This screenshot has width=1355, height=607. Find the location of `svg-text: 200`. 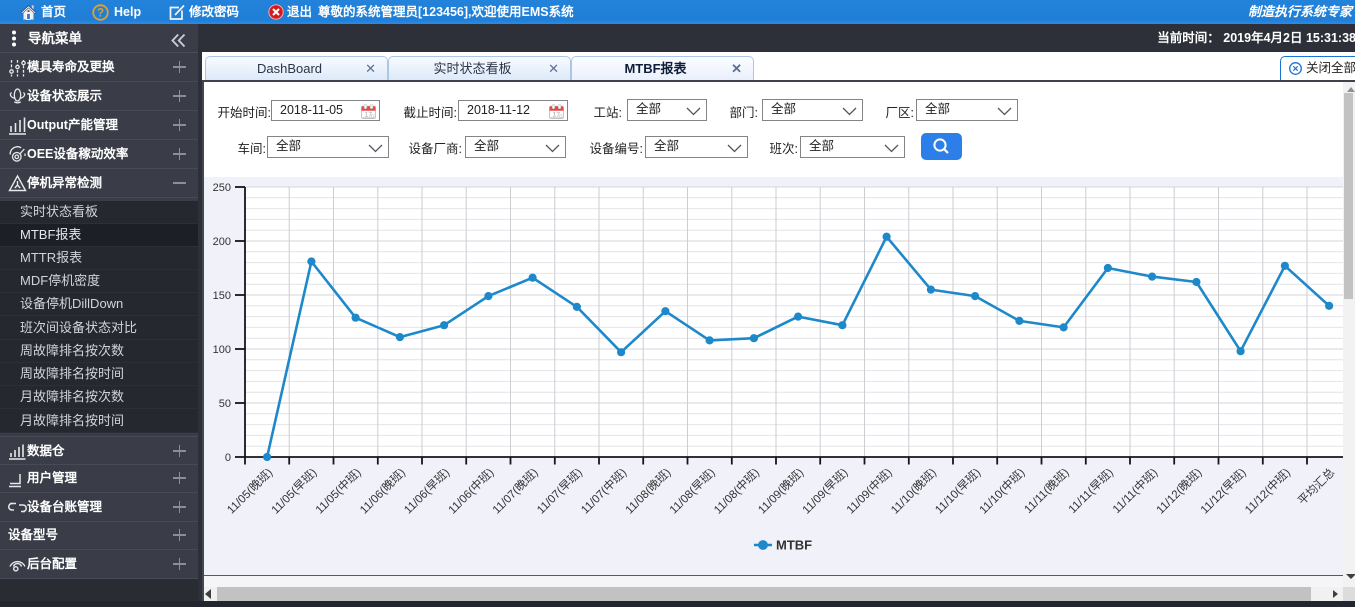

svg-text: 200 is located at coordinates (222, 242).